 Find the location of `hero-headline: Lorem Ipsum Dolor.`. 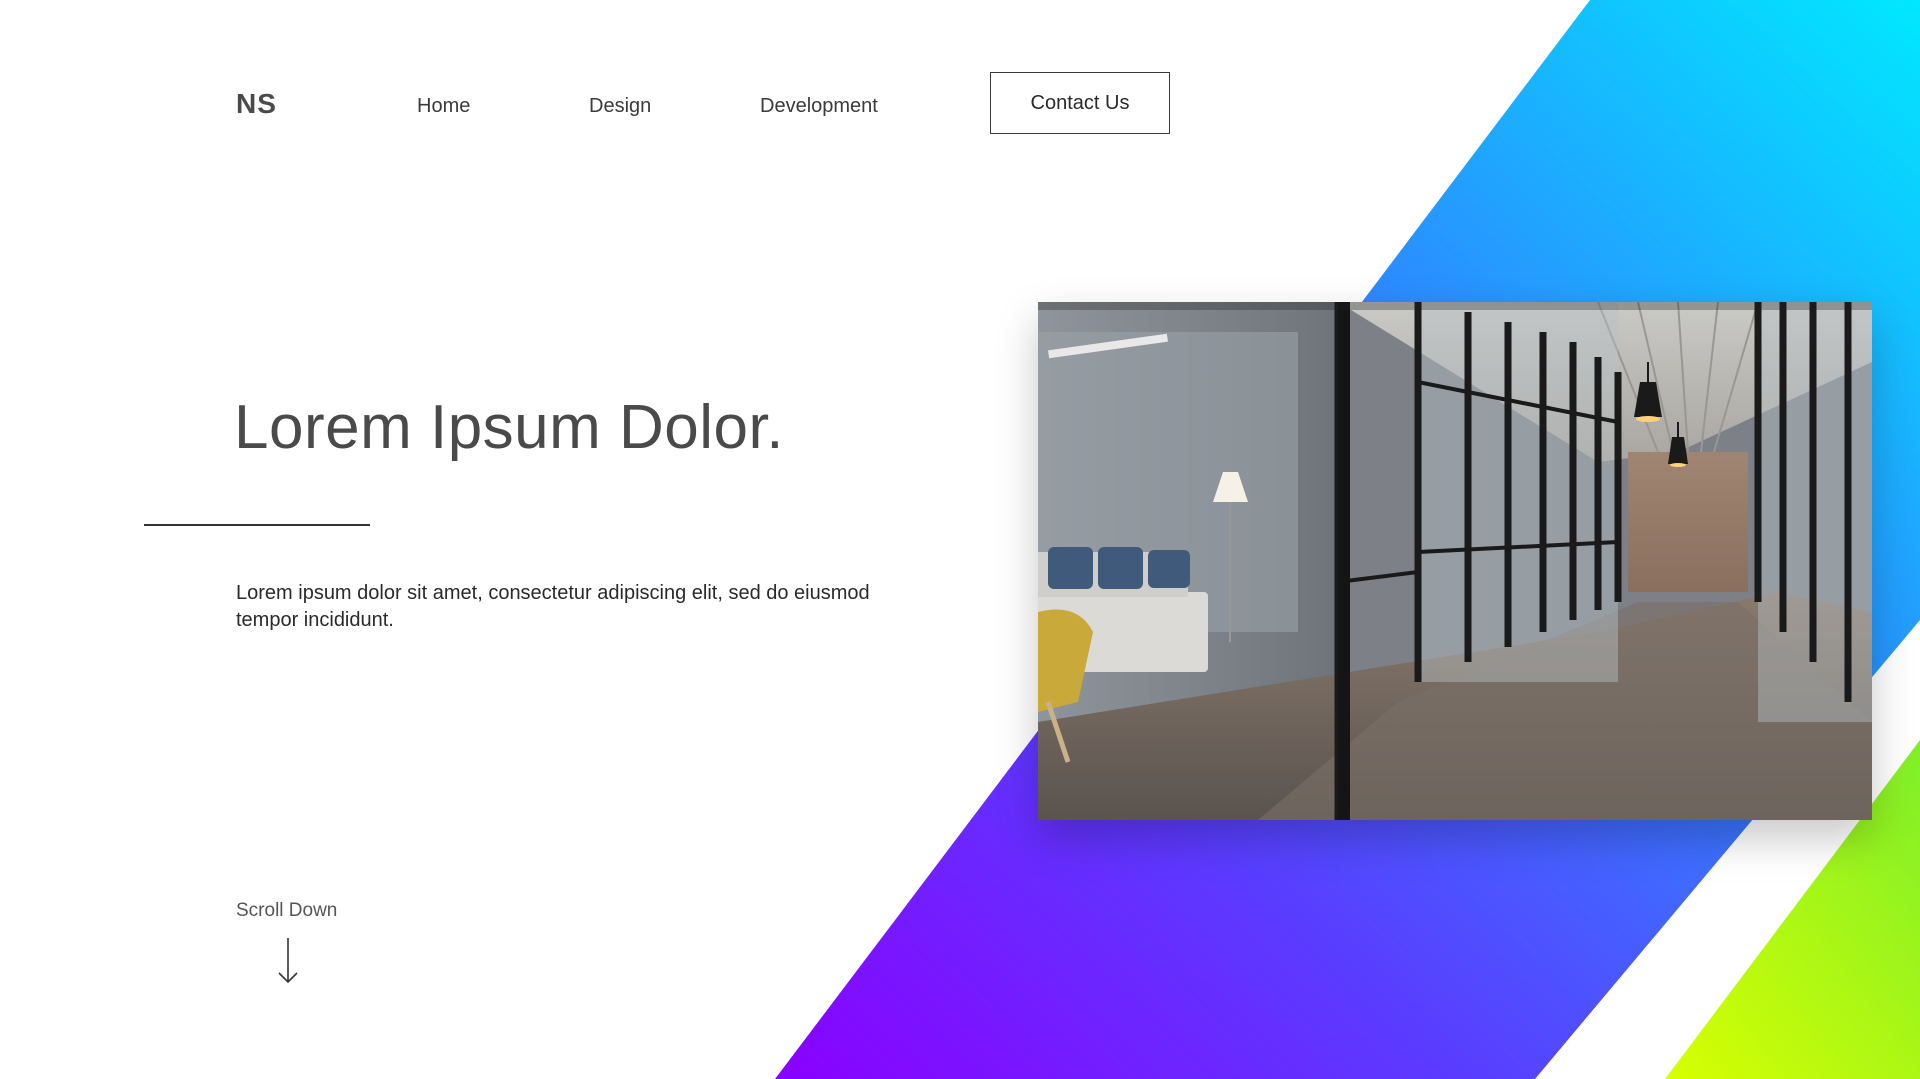

hero-headline: Lorem Ipsum Dolor. is located at coordinates (509, 427).